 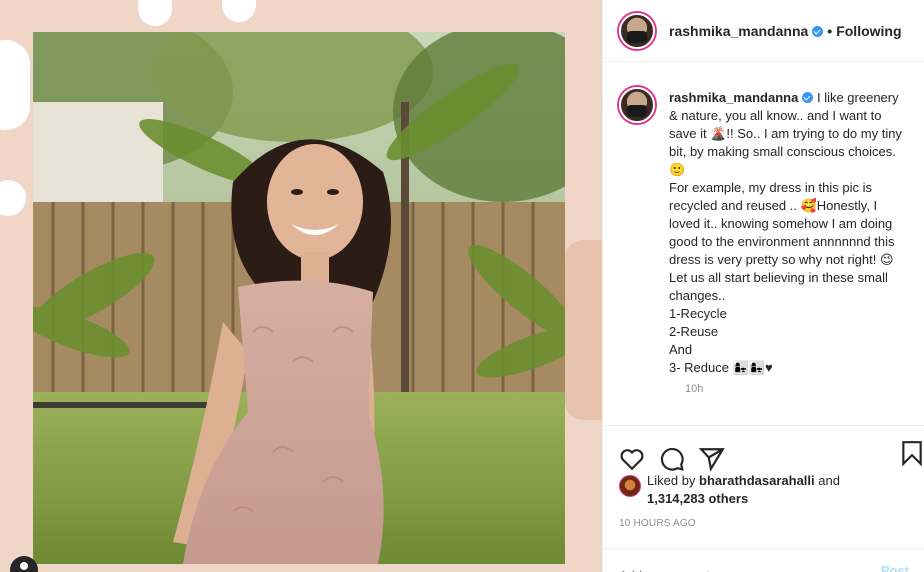 I want to click on caption-username: rashmika_mandanna, so click(x=733, y=97).